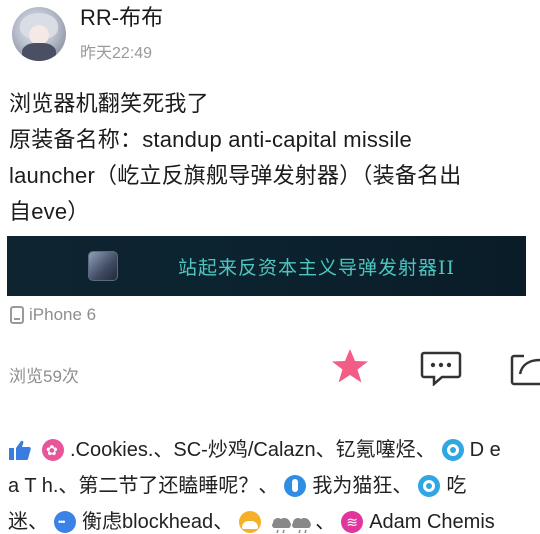  What do you see at coordinates (234, 450) in the screenshot?
I see `liker-name: 、SC-炒鸡/Calazn` at bounding box center [234, 450].